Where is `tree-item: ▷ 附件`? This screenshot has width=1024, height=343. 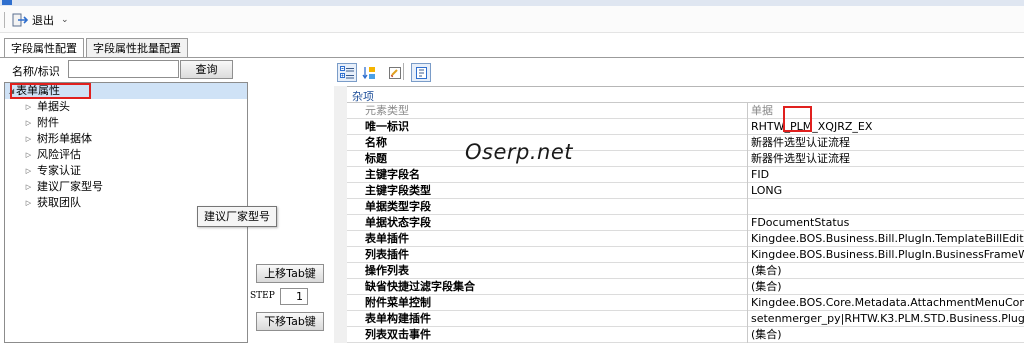 tree-item: ▷ 附件 is located at coordinates (32, 123).